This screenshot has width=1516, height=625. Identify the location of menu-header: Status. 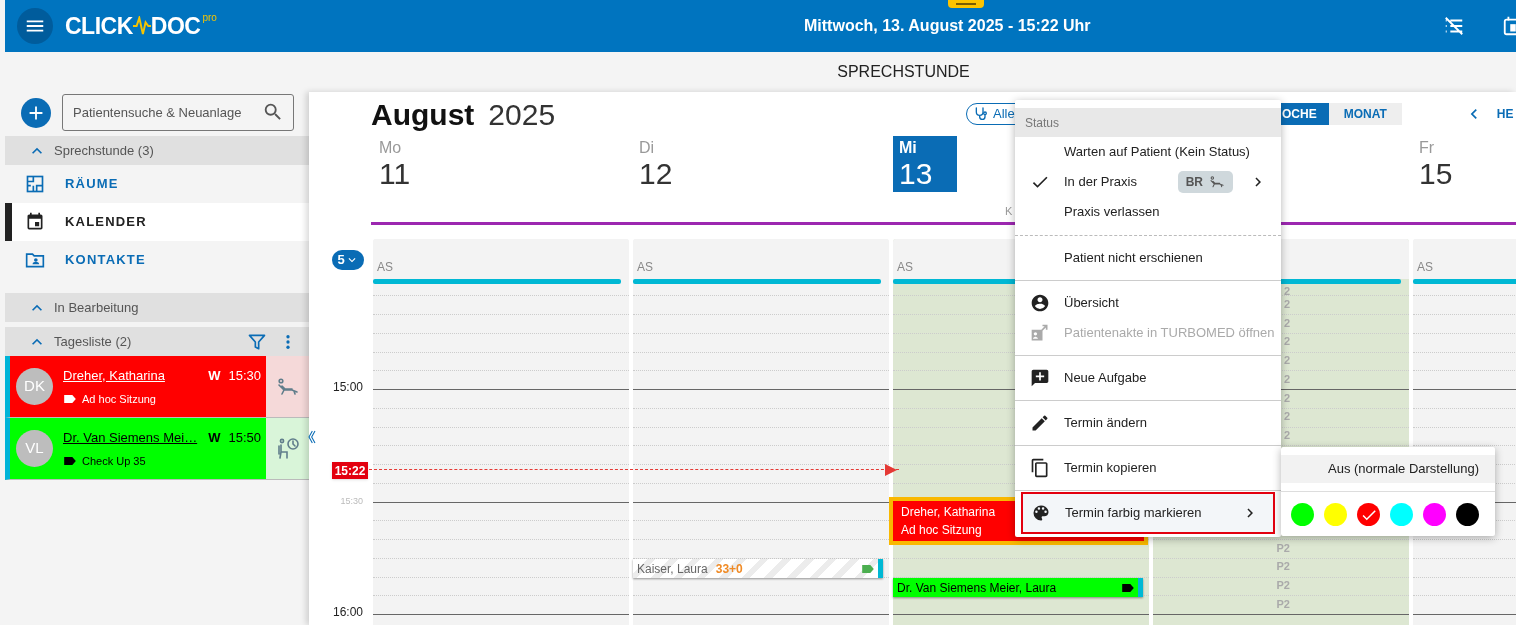
(1148, 122).